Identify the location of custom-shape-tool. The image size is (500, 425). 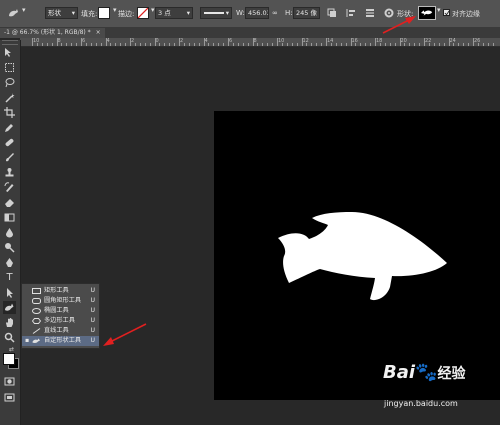
(9, 307).